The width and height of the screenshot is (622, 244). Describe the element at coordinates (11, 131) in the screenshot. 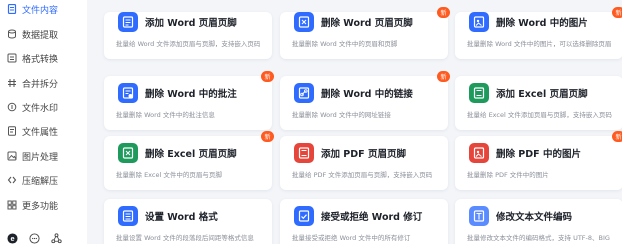

I see `file-properties-icon` at that location.